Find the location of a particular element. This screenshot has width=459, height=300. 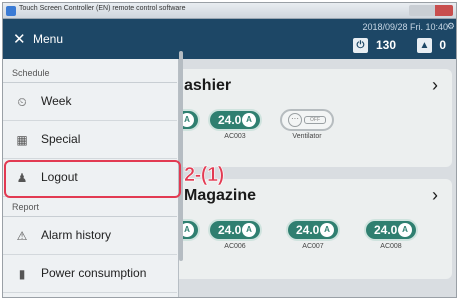

fan-icon: ··· is located at coordinates (295, 120).